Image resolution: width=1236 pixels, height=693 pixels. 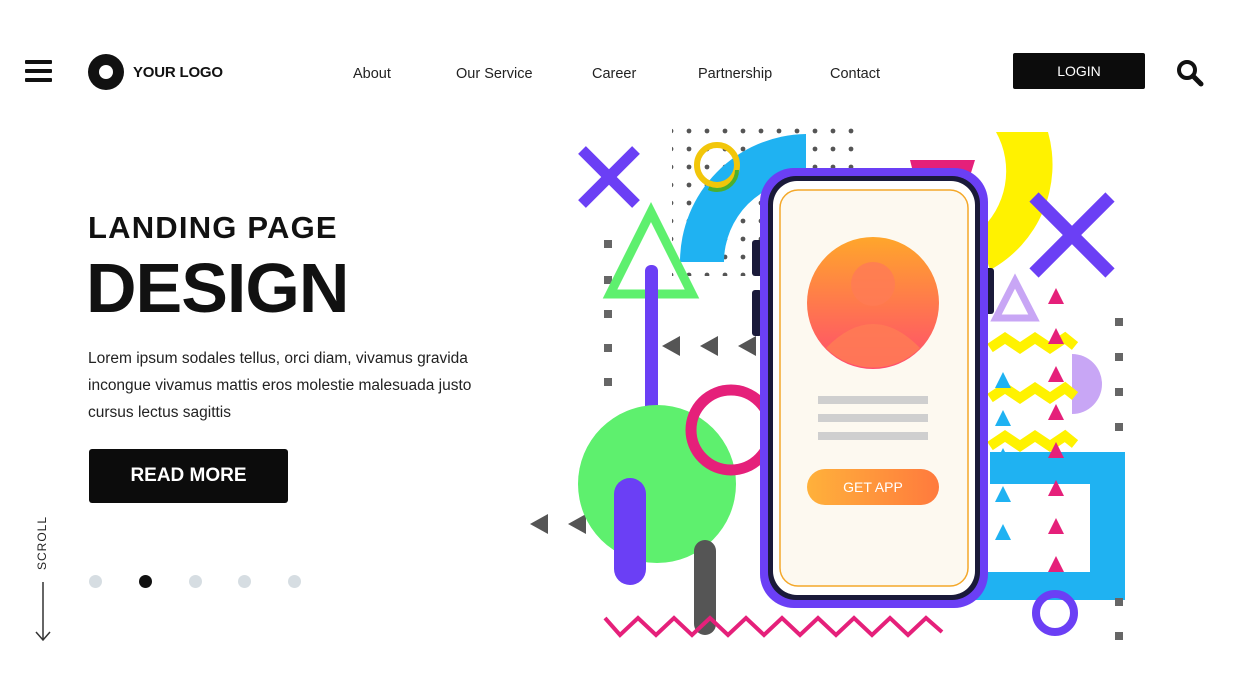 I want to click on purple-x-shape, so click(x=609, y=177).